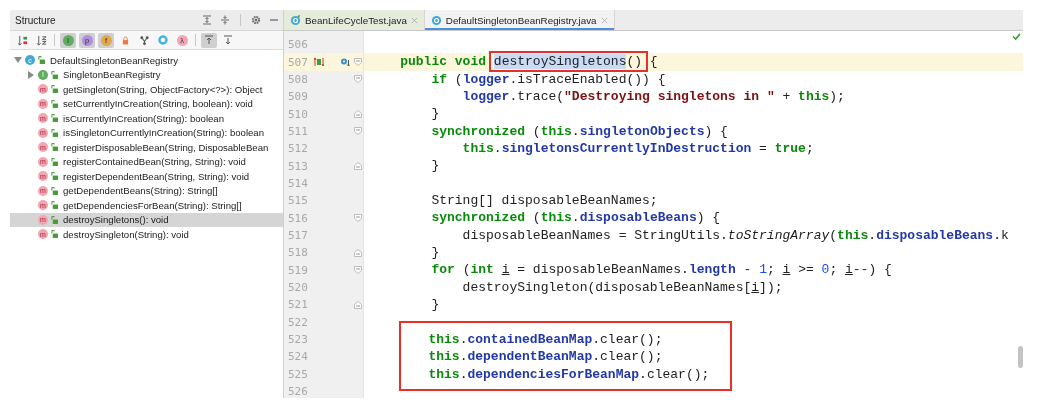 This screenshot has width=1043, height=416. What do you see at coordinates (298, 166) in the screenshot?
I see `line-number: 513` at bounding box center [298, 166].